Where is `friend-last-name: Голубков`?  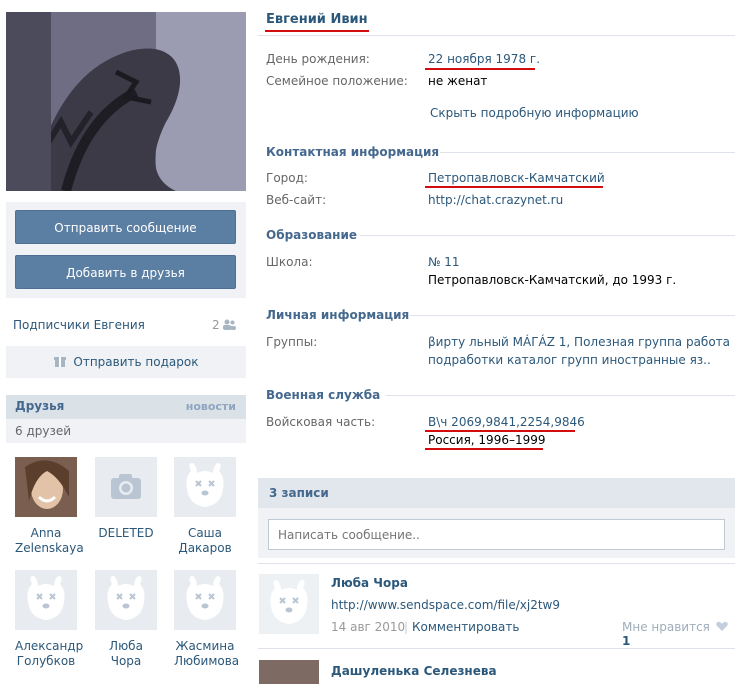 friend-last-name: Голубков is located at coordinates (46, 661).